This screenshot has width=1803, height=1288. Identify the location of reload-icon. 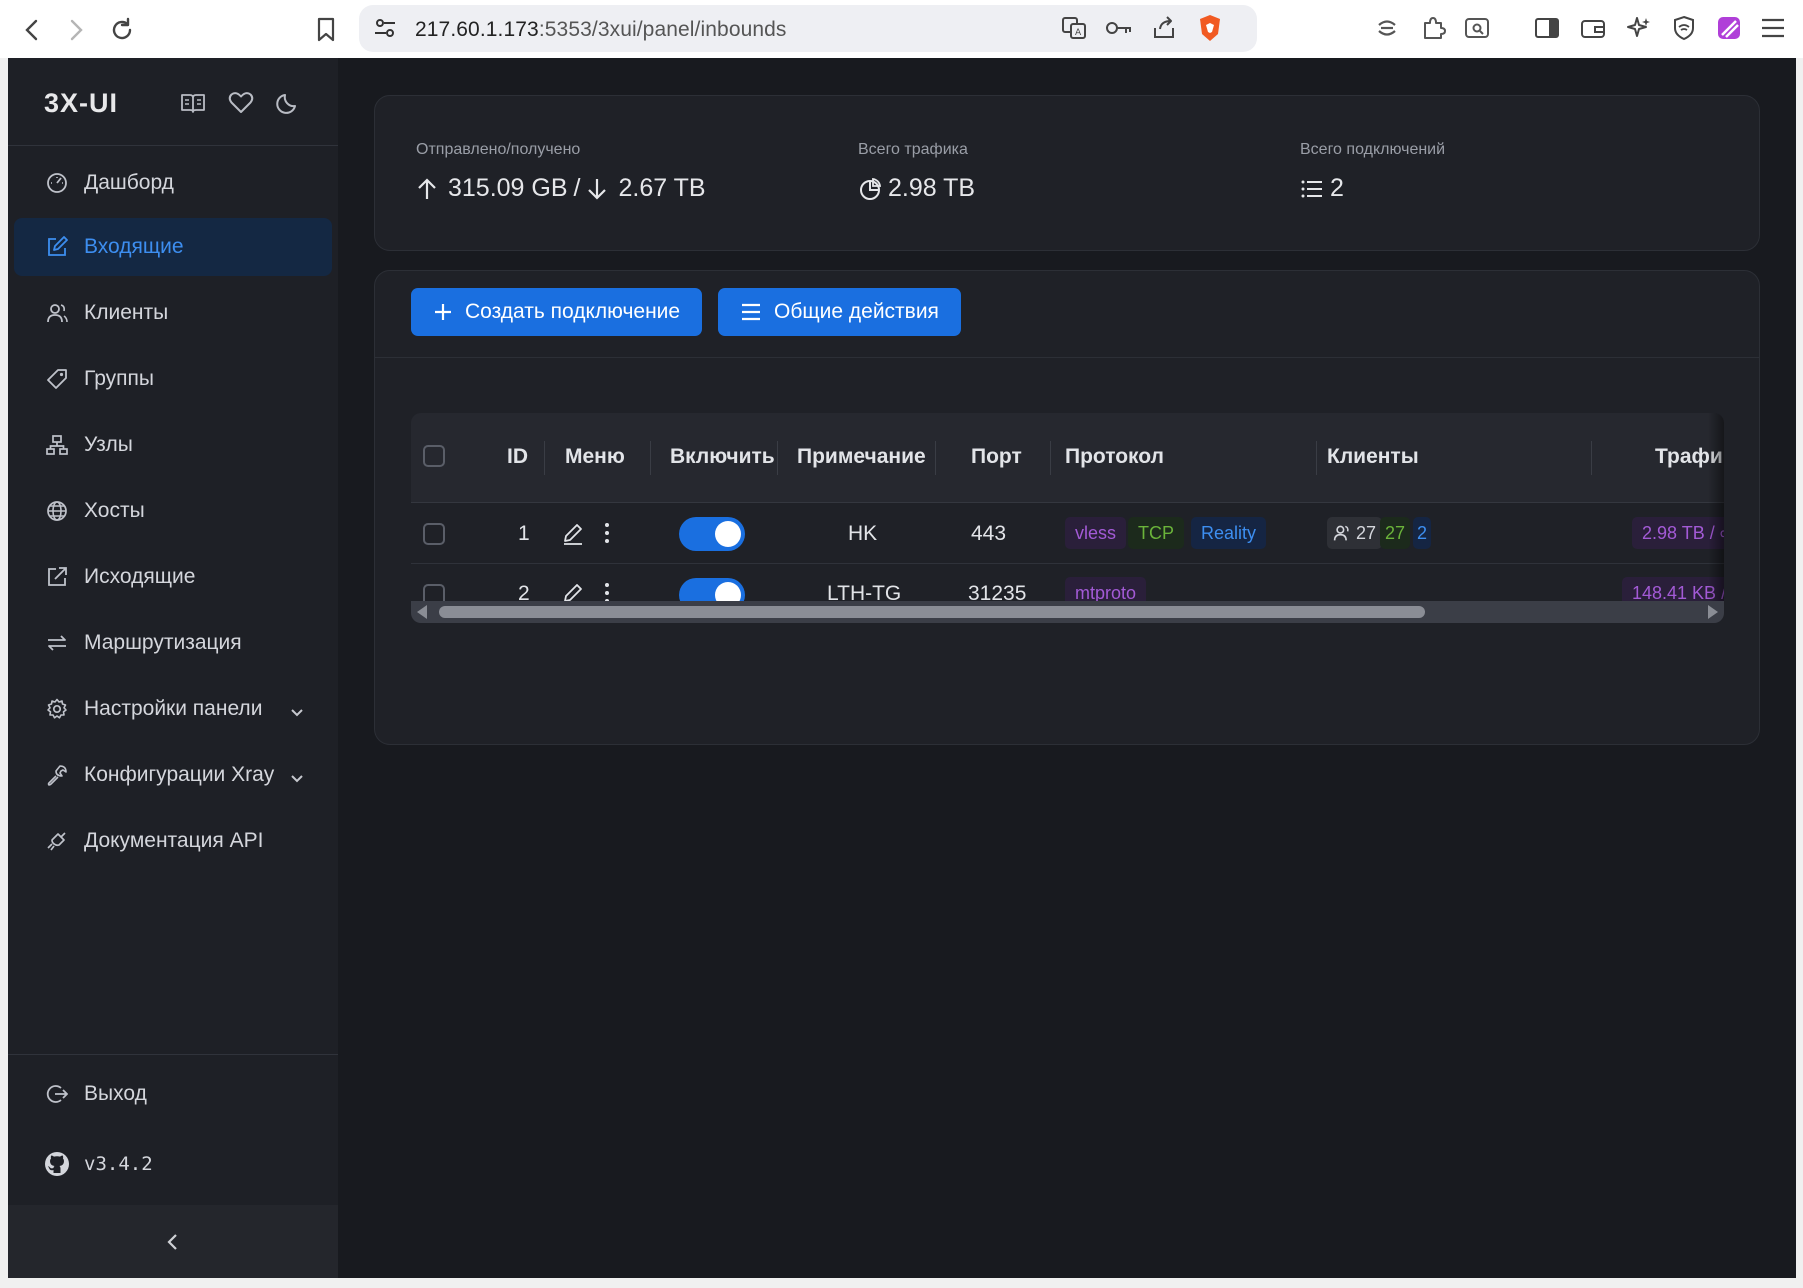
(122, 30).